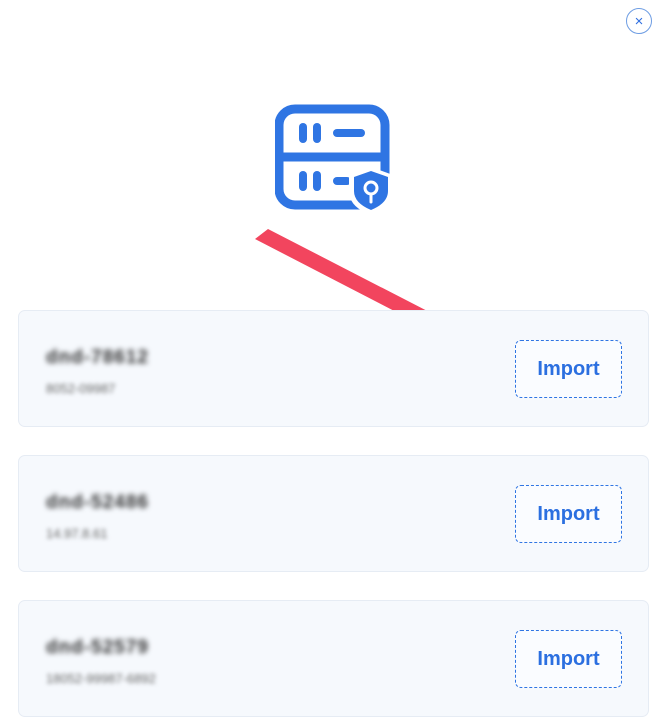 The height and width of the screenshot is (726, 661). Describe the element at coordinates (333, 159) in the screenshot. I see `server-shield-icon` at that location.